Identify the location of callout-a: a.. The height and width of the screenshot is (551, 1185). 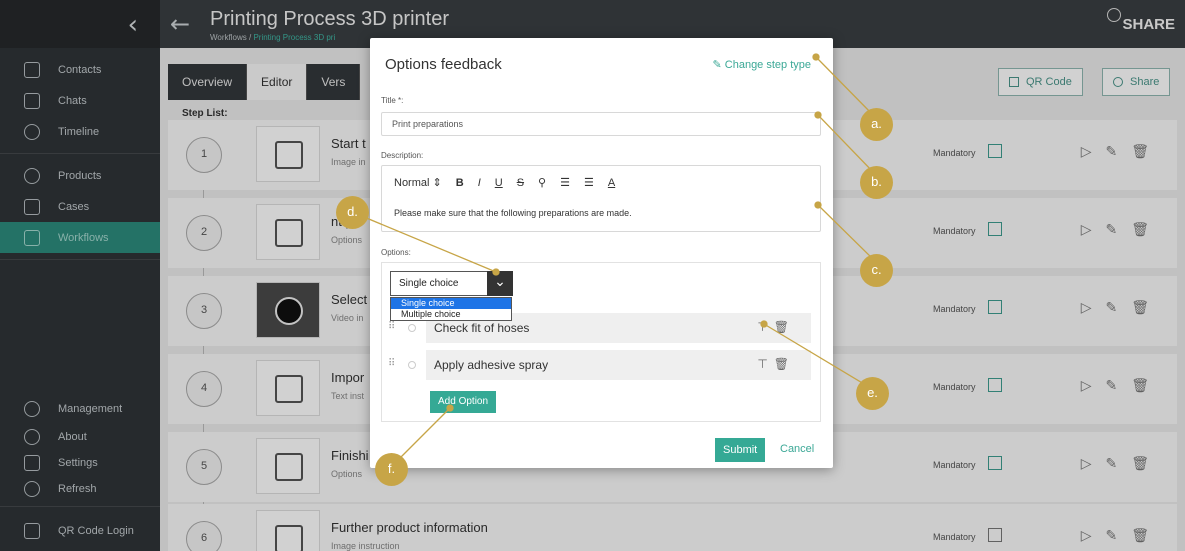
(876, 124).